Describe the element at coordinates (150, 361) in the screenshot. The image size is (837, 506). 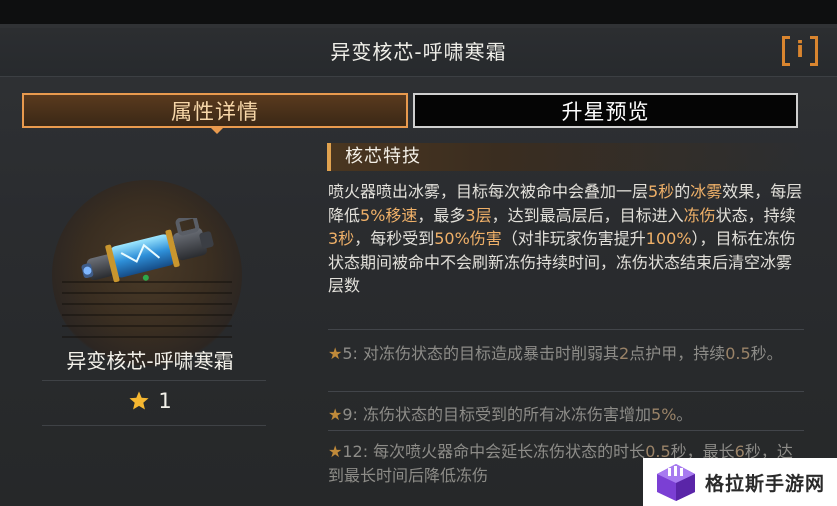
I see `item-name: 异变核芯-呼啸寒霜` at that location.